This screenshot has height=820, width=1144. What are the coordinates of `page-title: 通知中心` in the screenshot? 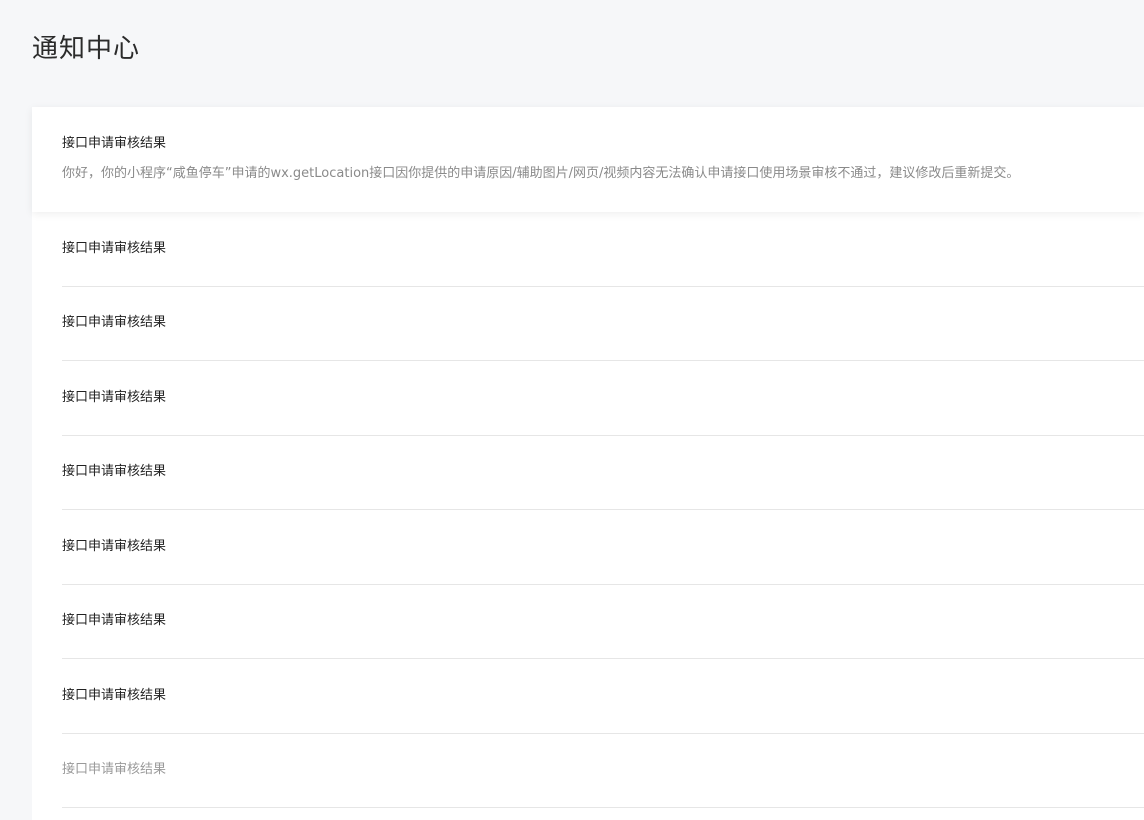 It's located at (86, 49).